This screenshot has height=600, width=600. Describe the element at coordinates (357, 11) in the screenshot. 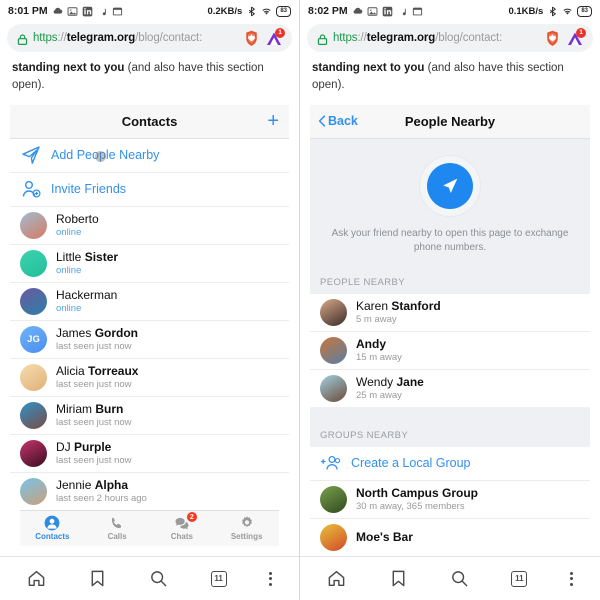

I see `cloud-icon` at that location.